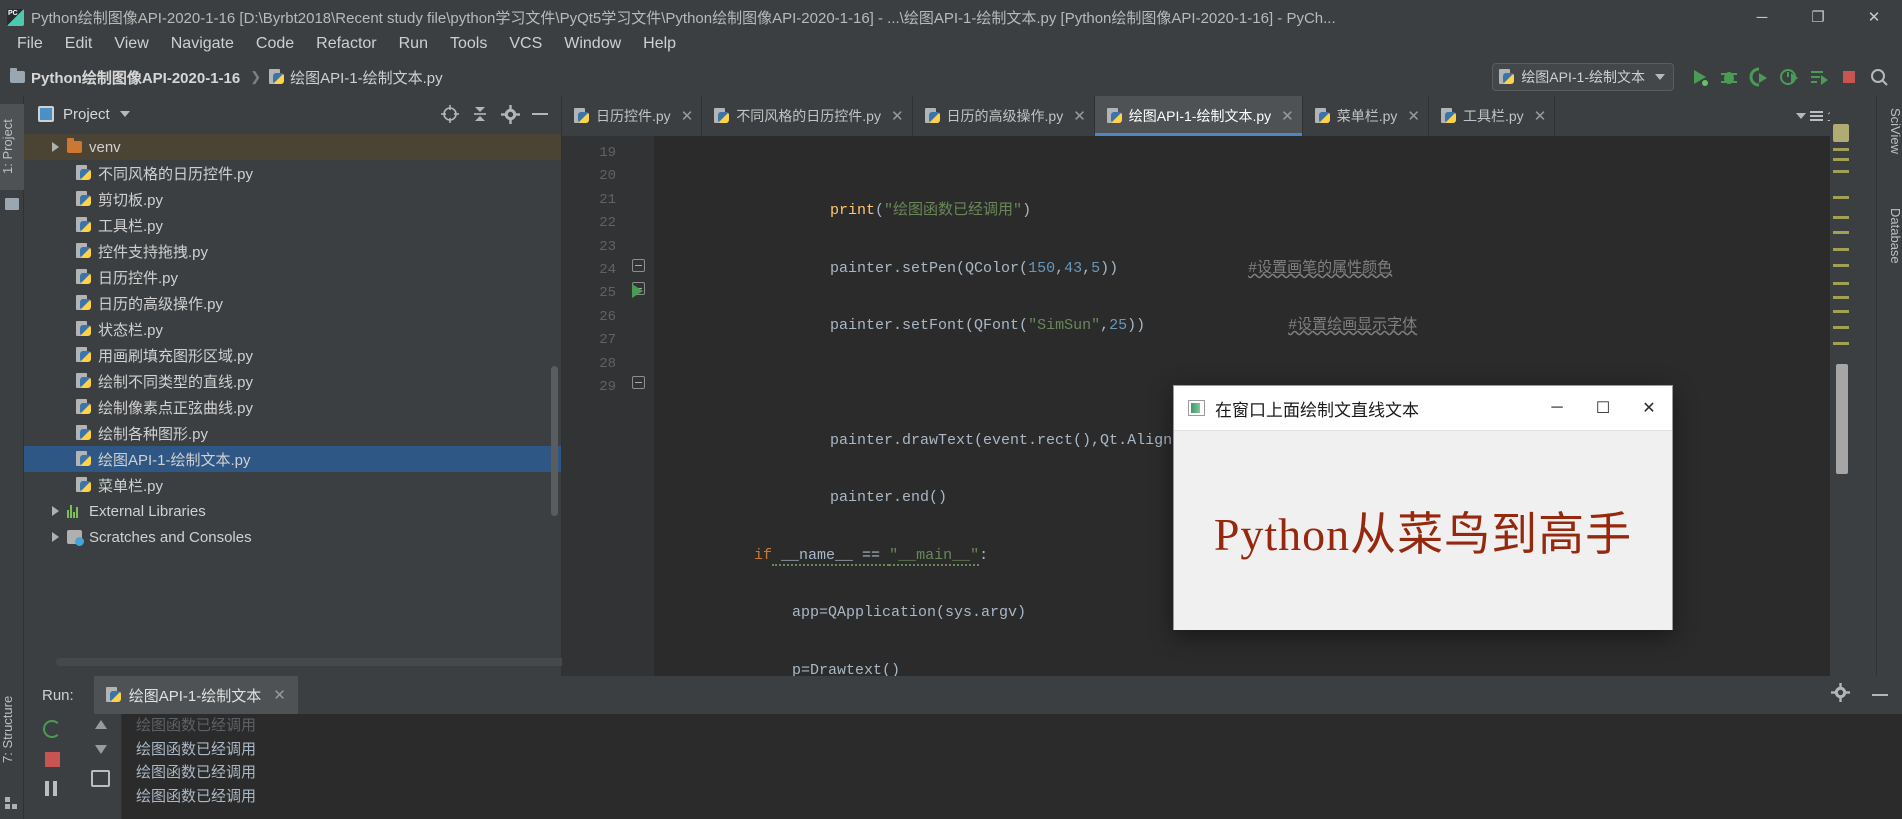 The height and width of the screenshot is (819, 1902). I want to click on soft-wrap-icon, so click(100, 778).